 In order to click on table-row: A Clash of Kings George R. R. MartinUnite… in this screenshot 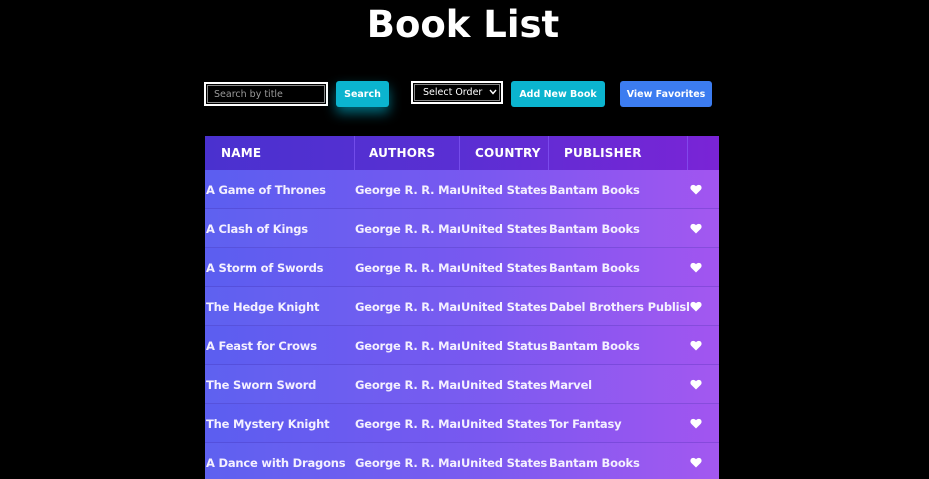, I will do `click(462, 228)`.